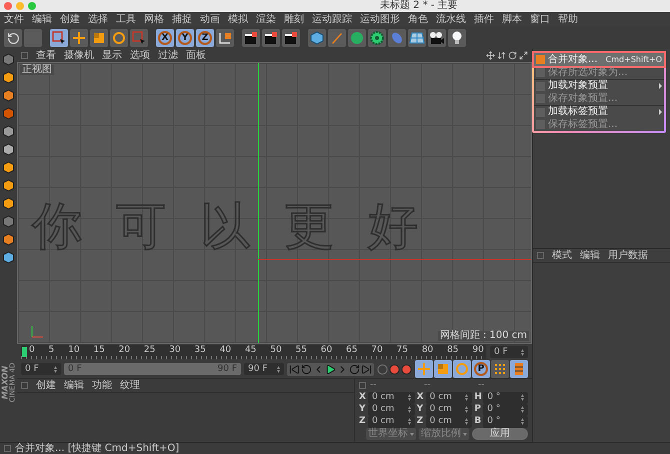 This screenshot has width=670, height=454. I want to click on apply-button: 应用, so click(500, 434).